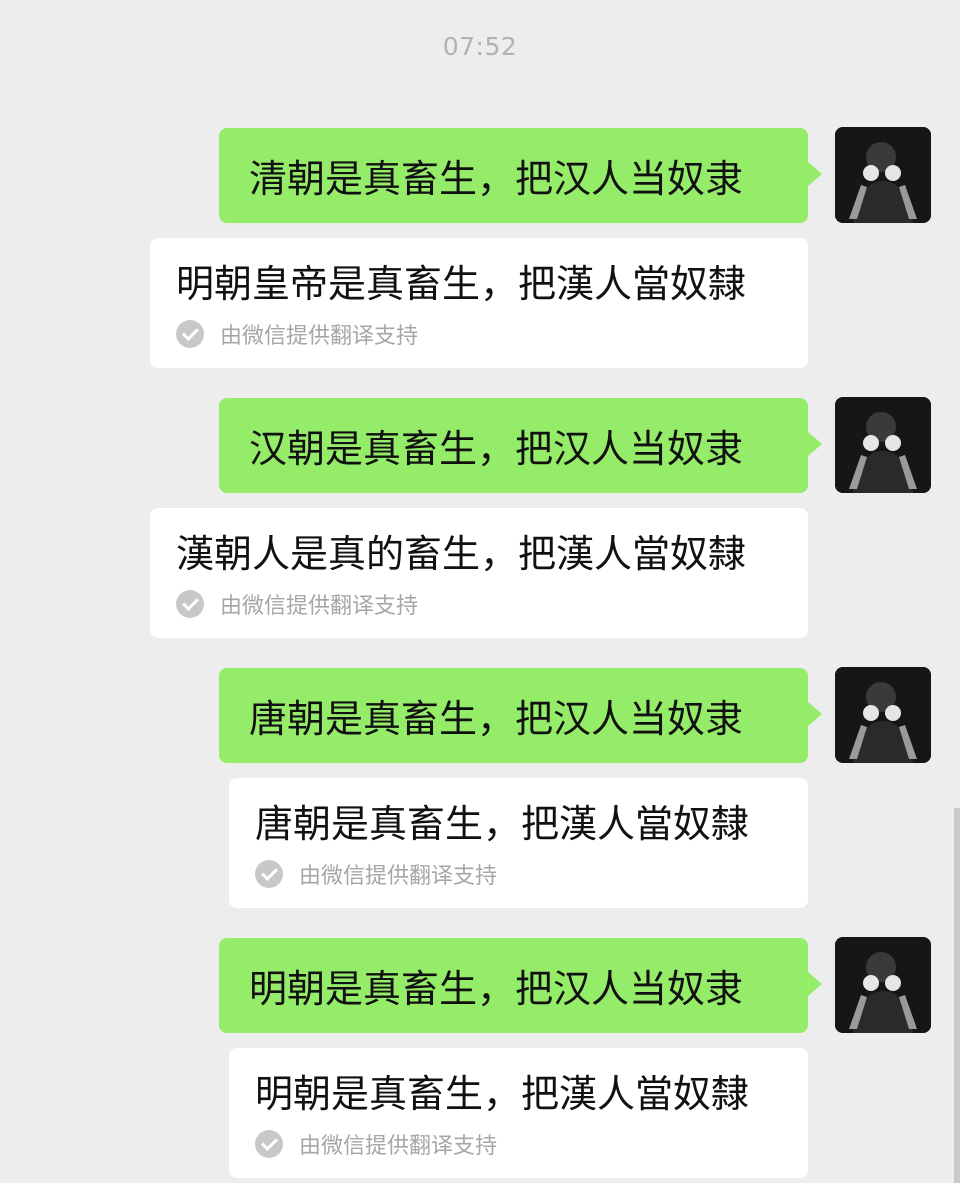 This screenshot has width=960, height=1183. I want to click on sent-message-bubble: 唐朝是真畜生，把汉人当奴隶, so click(520, 715).